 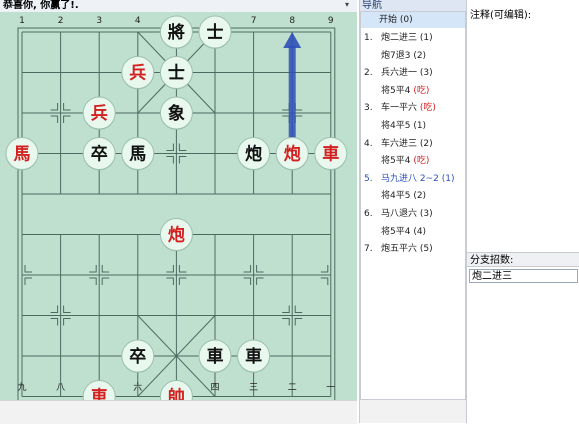 What do you see at coordinates (523, 276) in the screenshot?
I see `branch-item: 炮二进三` at bounding box center [523, 276].